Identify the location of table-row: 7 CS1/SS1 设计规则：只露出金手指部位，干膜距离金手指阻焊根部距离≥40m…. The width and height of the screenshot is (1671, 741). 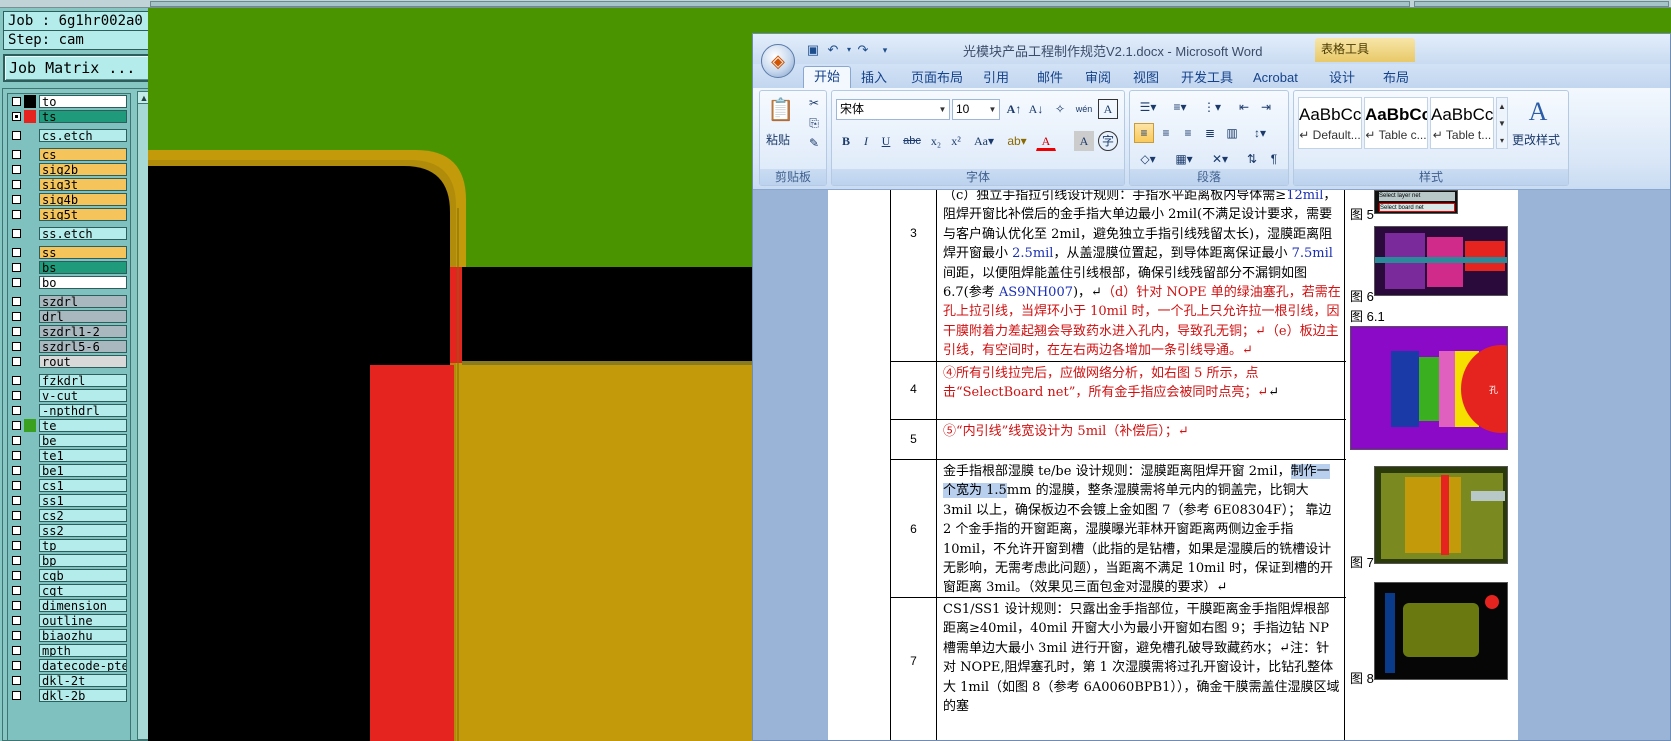
(1118, 669).